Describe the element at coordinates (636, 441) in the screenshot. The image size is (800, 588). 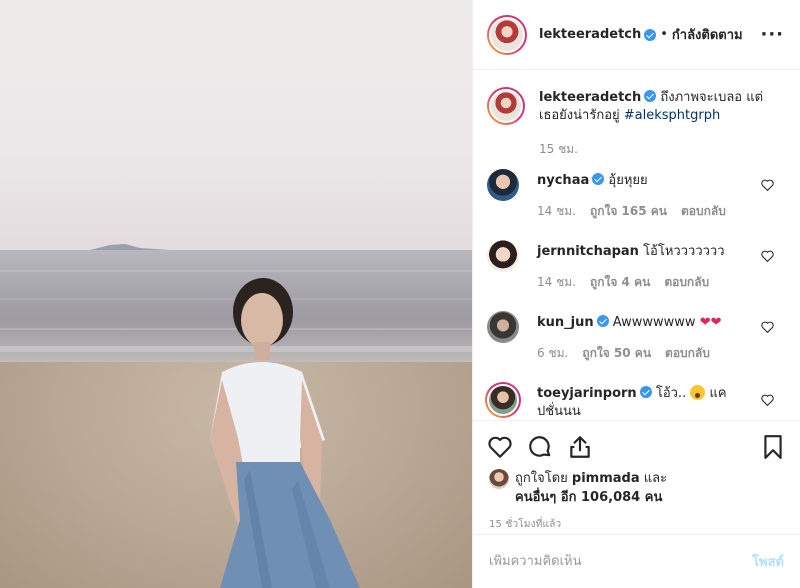
I see `action-icons` at that location.